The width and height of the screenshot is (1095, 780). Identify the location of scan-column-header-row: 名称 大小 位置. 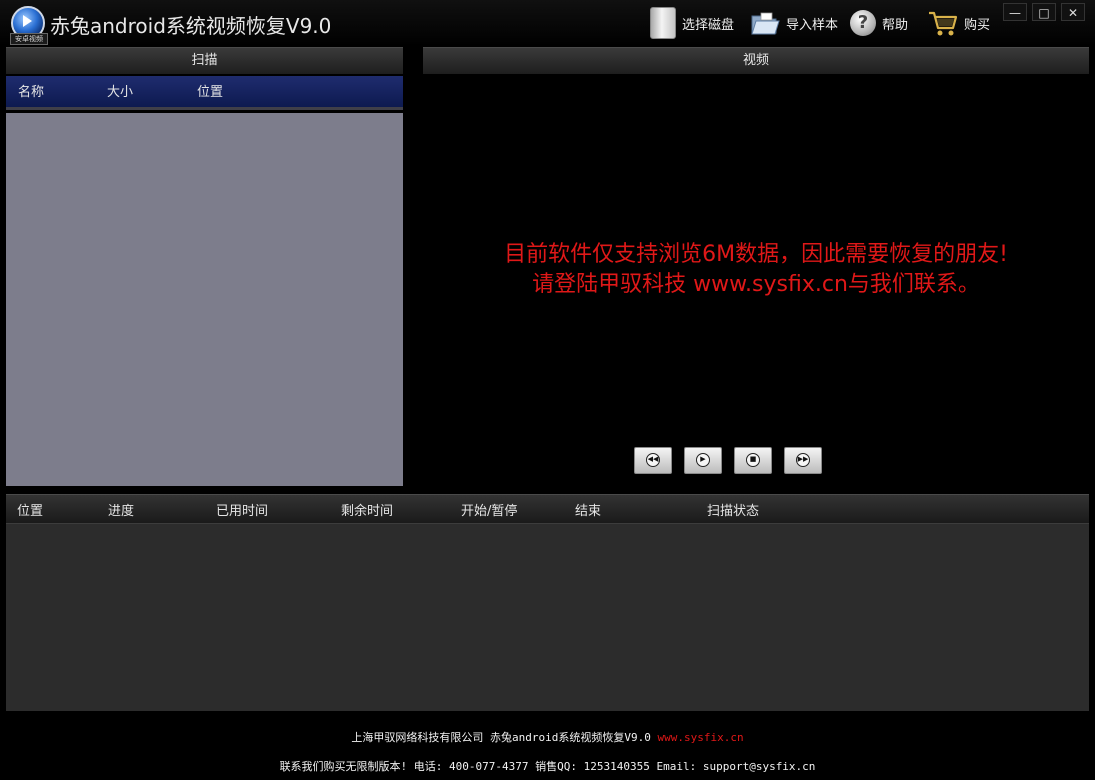
(204, 93).